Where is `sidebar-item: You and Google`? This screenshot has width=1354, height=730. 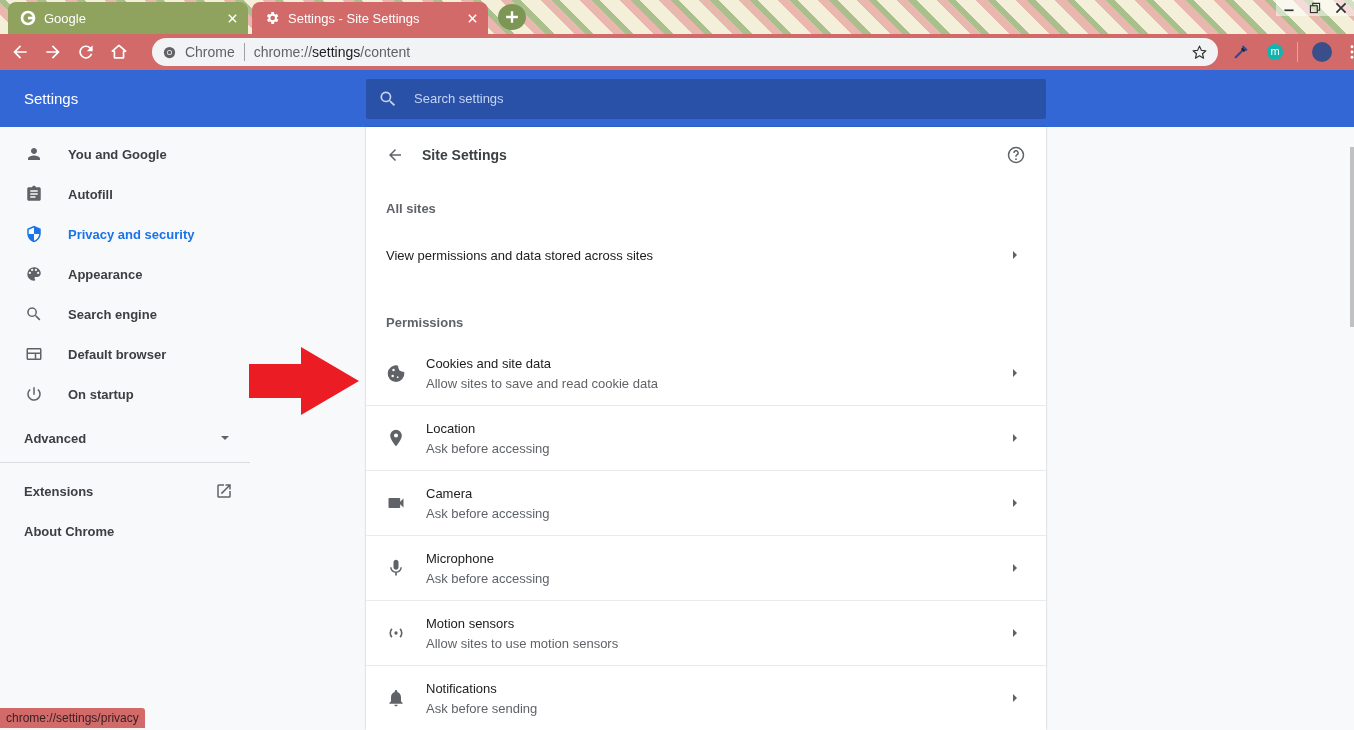
sidebar-item: You and Google is located at coordinates (125, 154).